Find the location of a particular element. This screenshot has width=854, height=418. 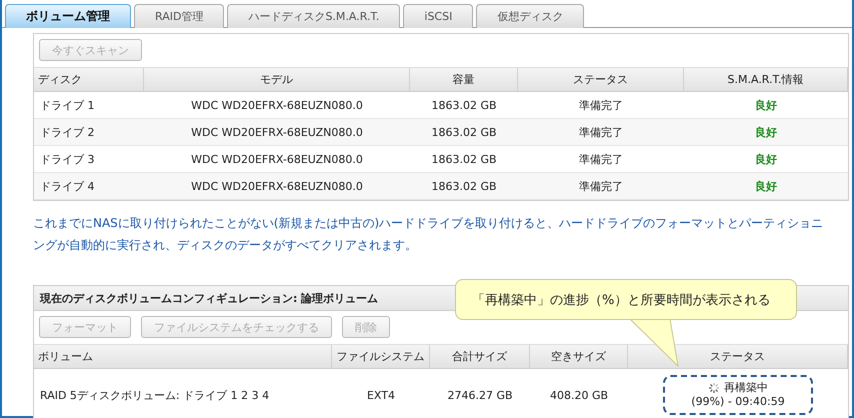

column-header: 空きサイズ is located at coordinates (579, 356).